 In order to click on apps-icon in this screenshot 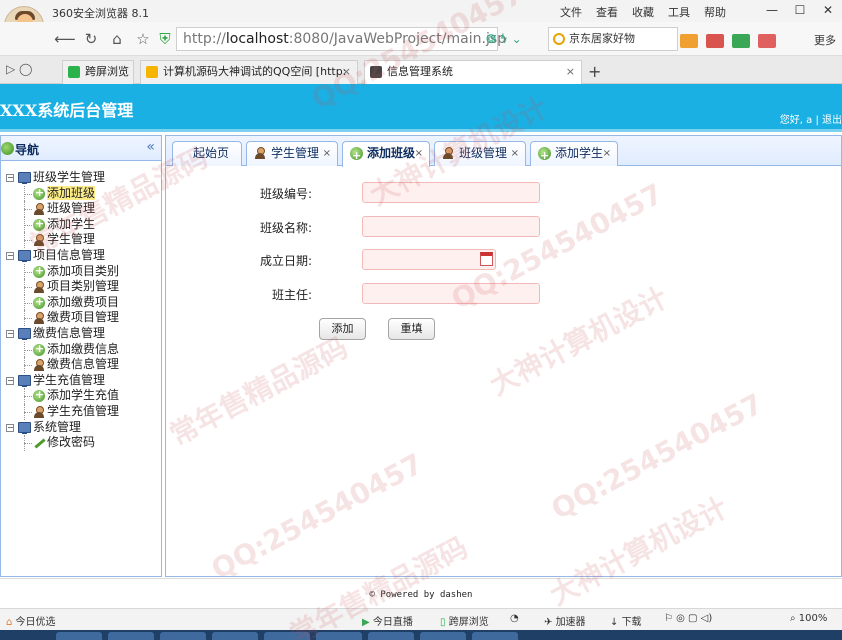, I will do `click(689, 41)`.